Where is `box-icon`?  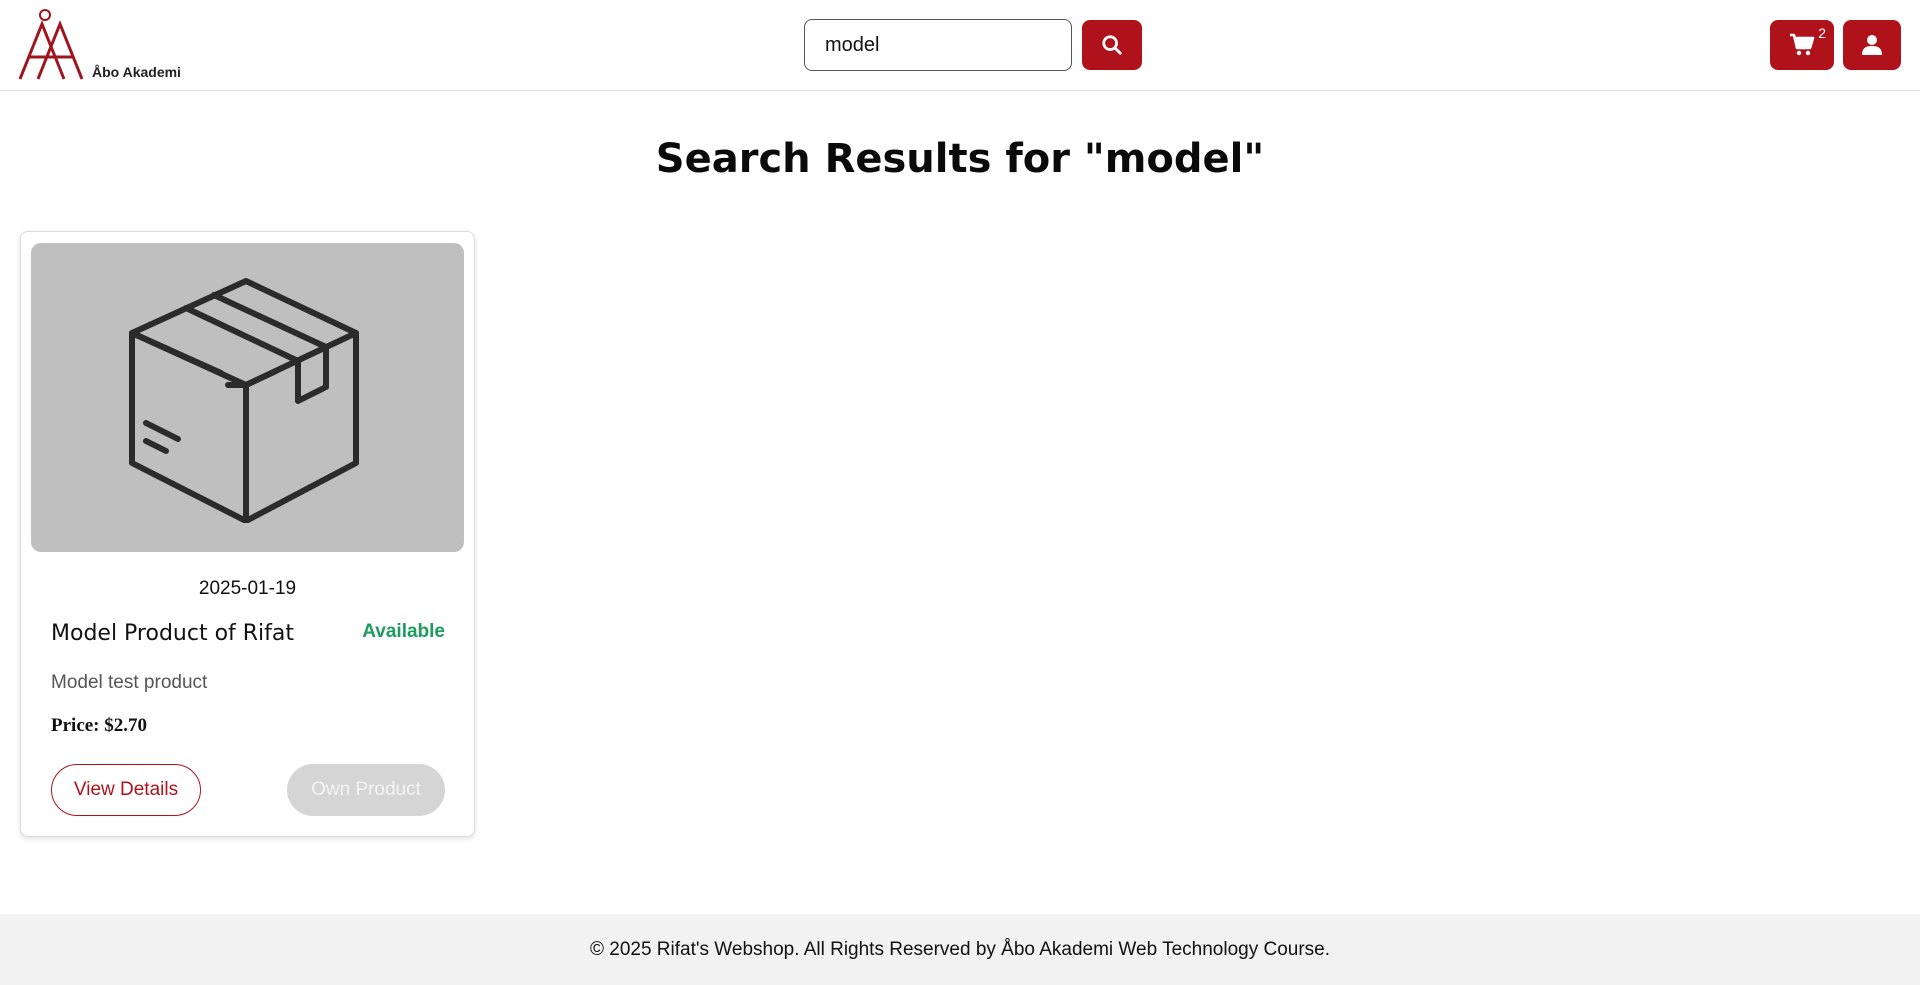 box-icon is located at coordinates (243, 400).